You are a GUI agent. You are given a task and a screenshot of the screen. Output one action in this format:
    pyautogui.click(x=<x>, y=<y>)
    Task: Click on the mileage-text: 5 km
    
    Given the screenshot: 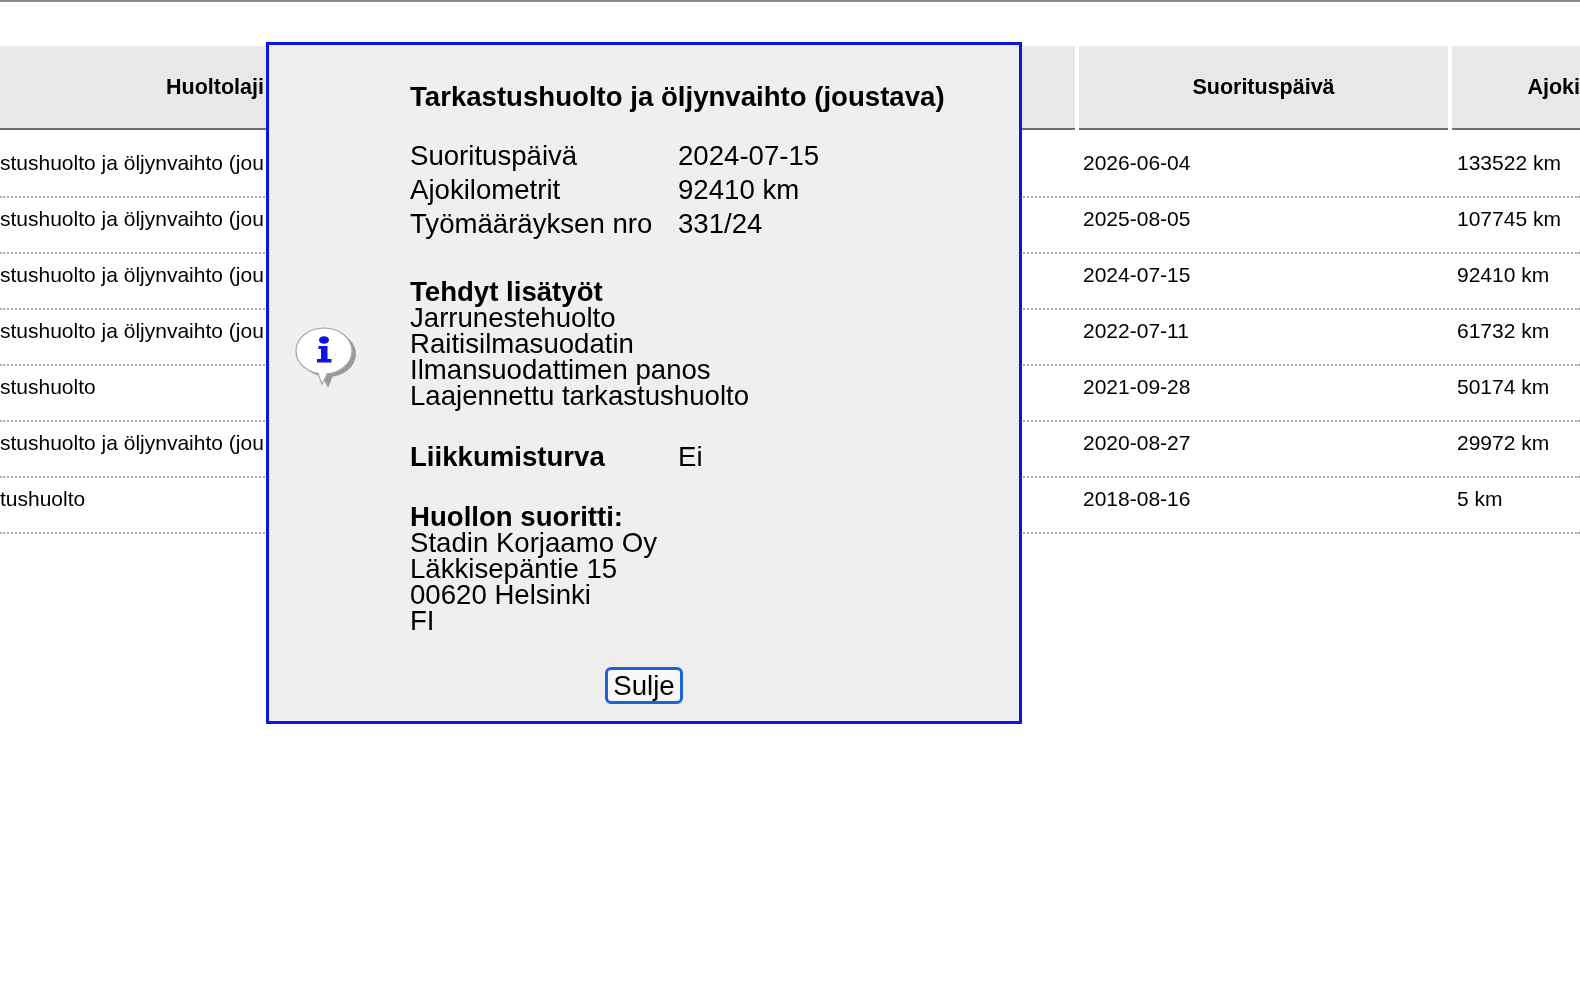 What is the action you would take?
    pyautogui.click(x=1480, y=498)
    